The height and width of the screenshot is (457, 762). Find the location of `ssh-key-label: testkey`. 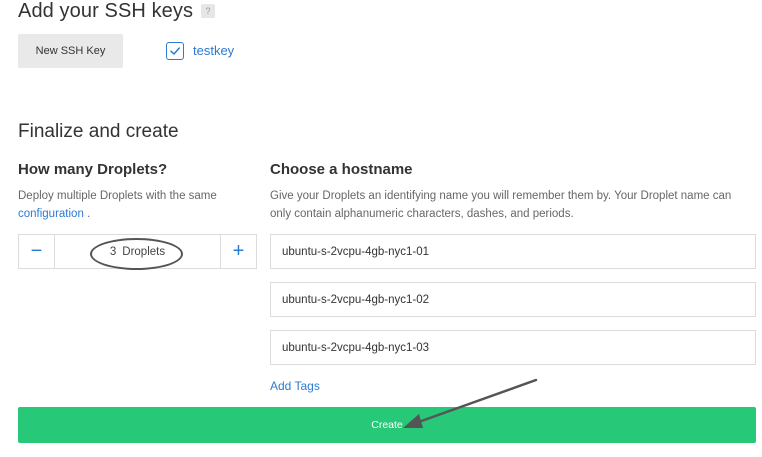

ssh-key-label: testkey is located at coordinates (213, 50).